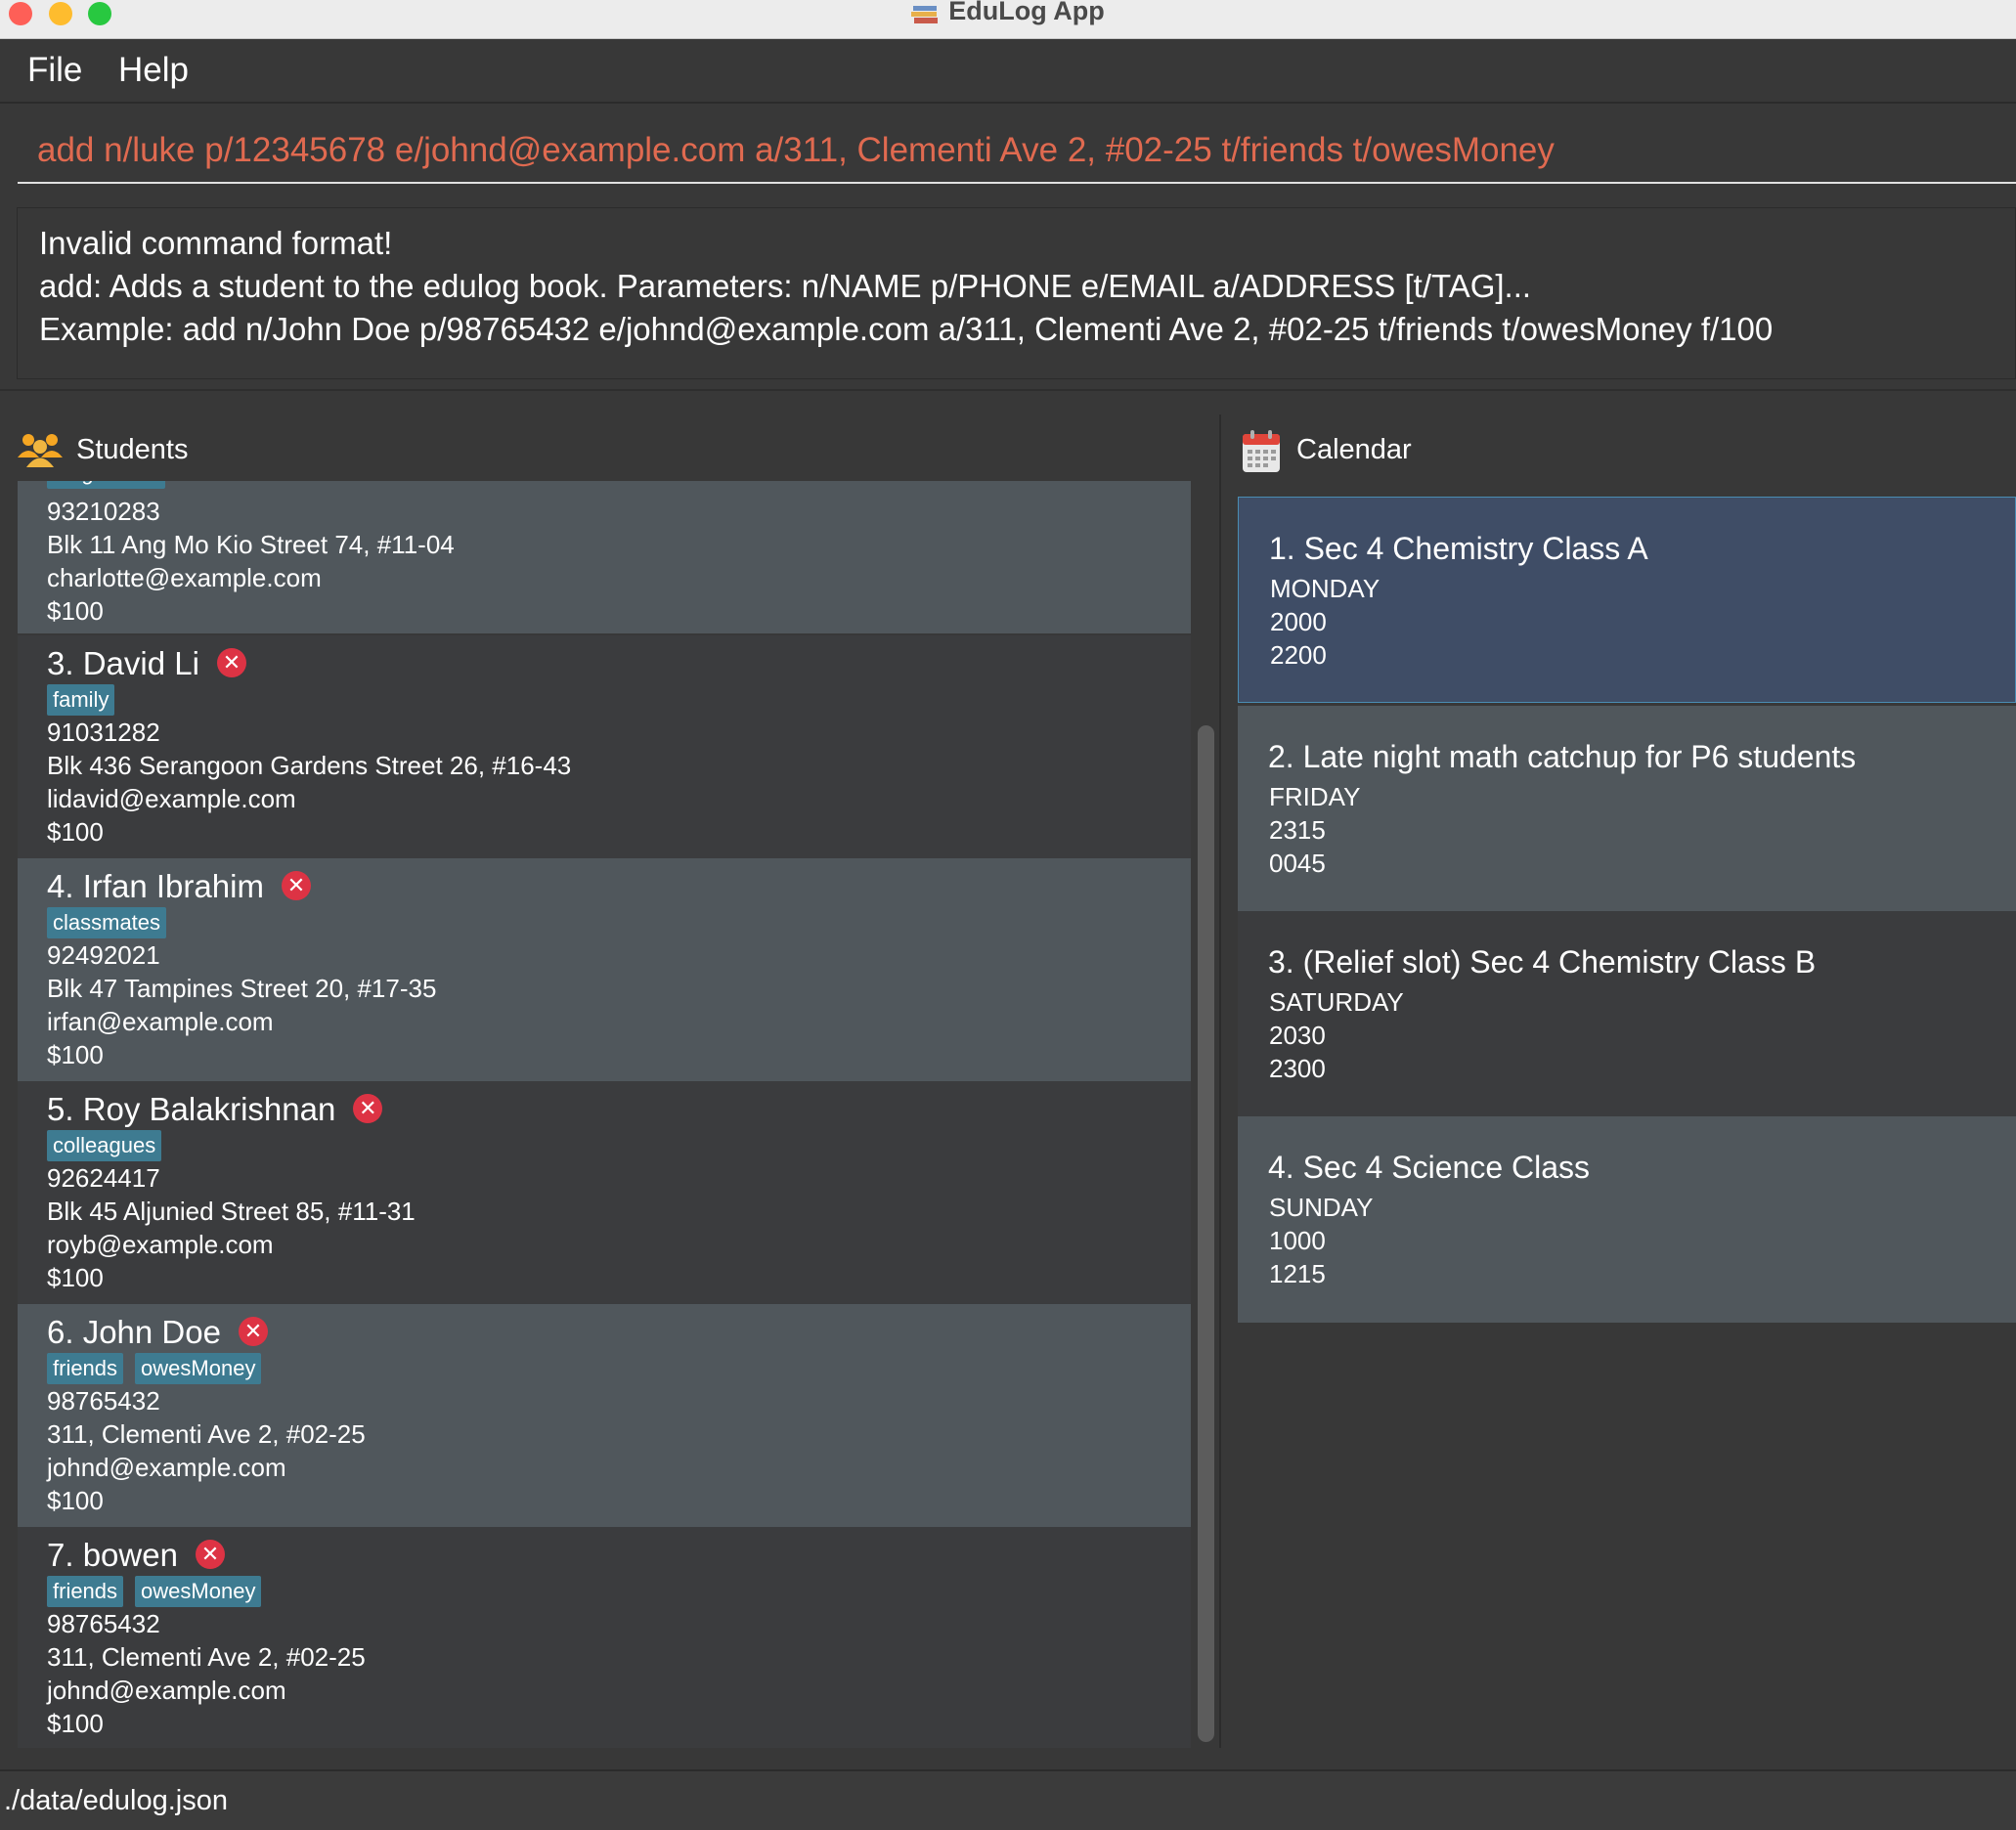 Image resolution: width=2016 pixels, height=1830 pixels. Describe the element at coordinates (134, 1332) in the screenshot. I see `student-name: 6. John Doe` at that location.